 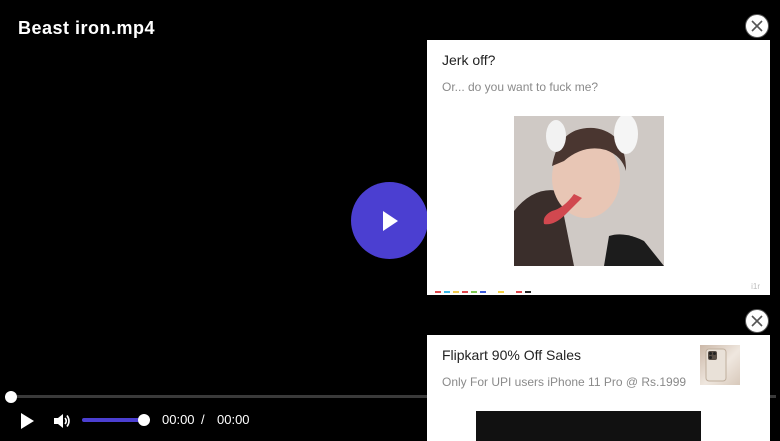 What do you see at coordinates (87, 28) in the screenshot?
I see `video-title: Beast iron.mp4` at bounding box center [87, 28].